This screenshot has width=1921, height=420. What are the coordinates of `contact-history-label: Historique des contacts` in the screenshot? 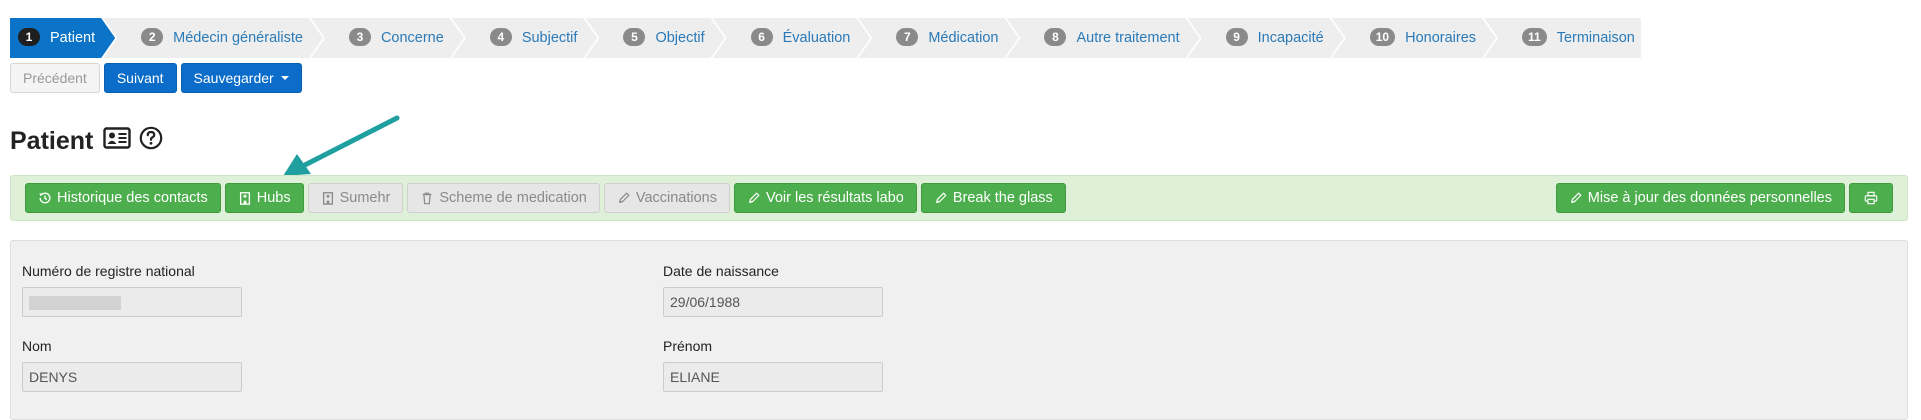 It's located at (132, 198).